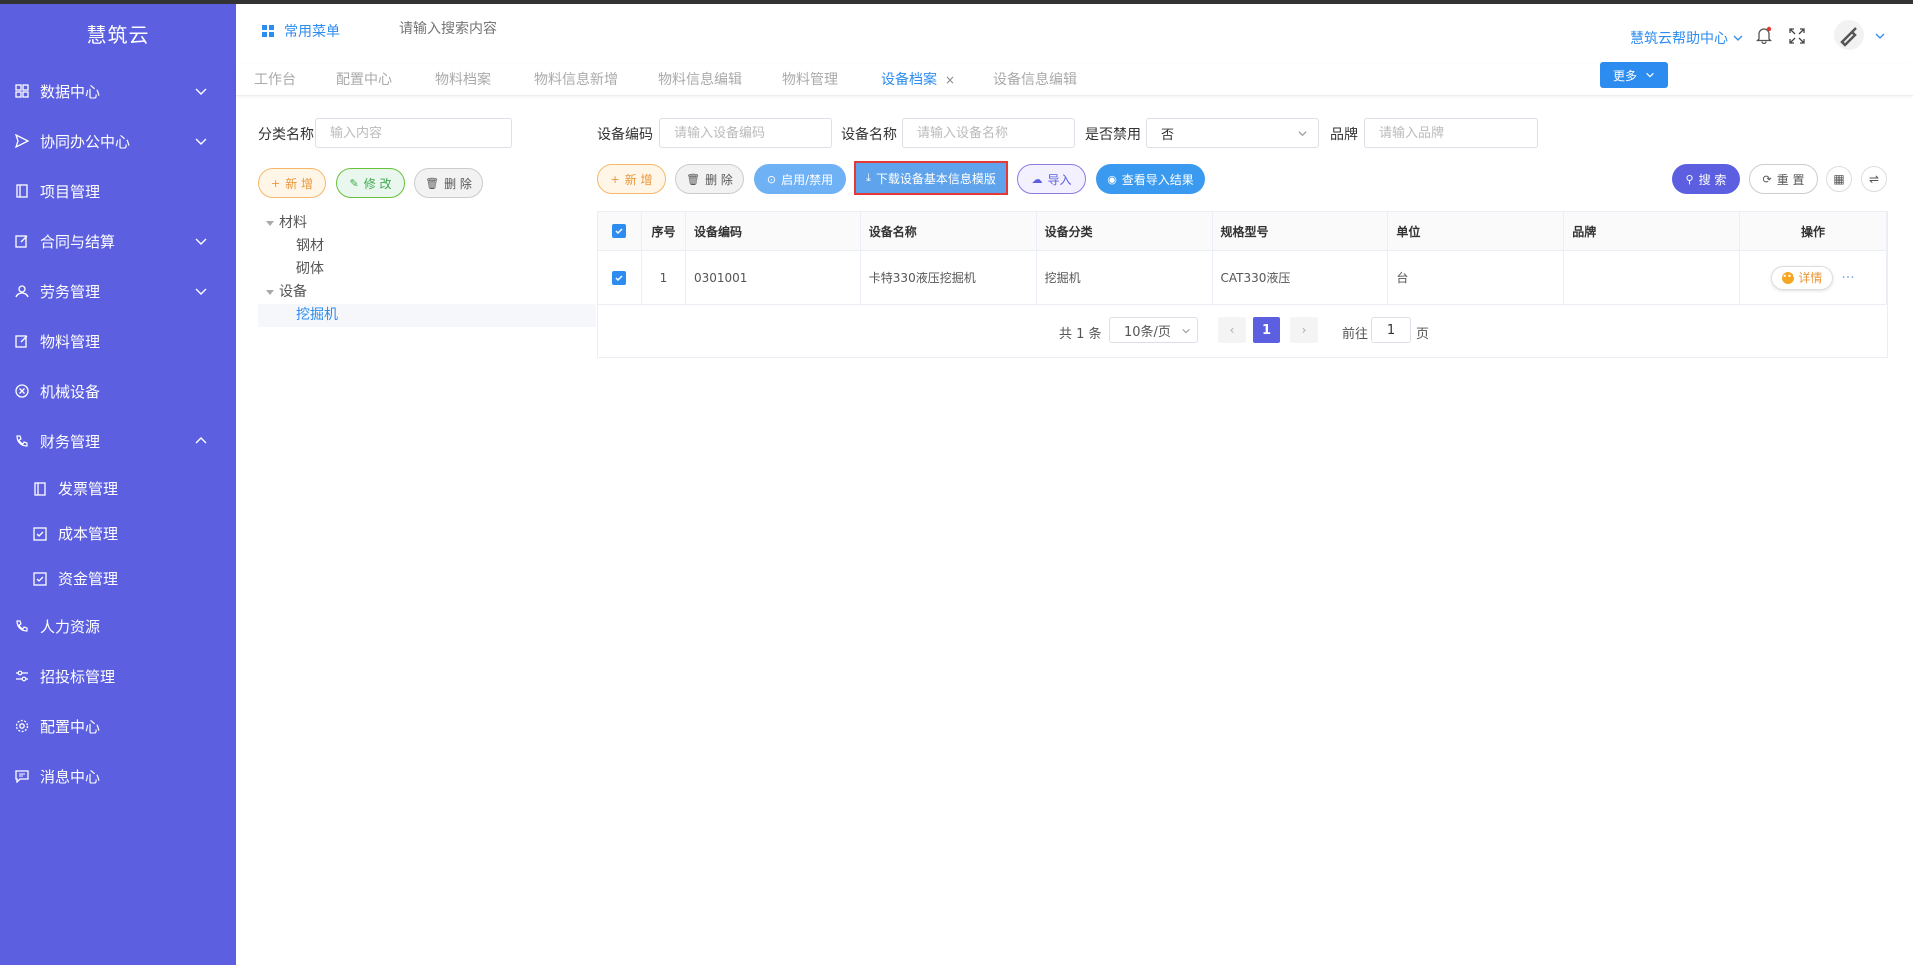 Image resolution: width=1913 pixels, height=965 pixels. I want to click on prev-page-button: ‹, so click(1232, 330).